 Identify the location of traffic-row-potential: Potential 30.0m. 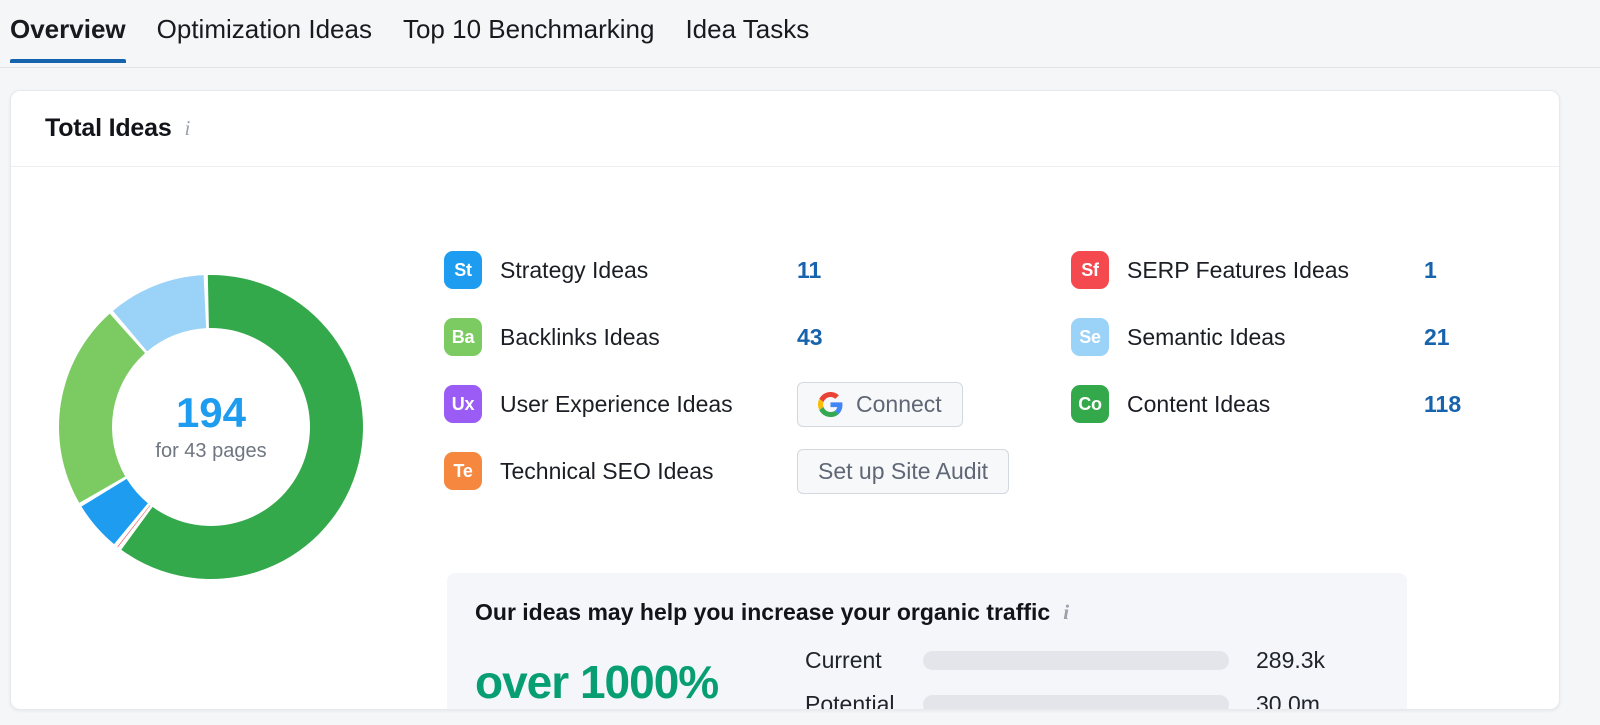
(1106, 696).